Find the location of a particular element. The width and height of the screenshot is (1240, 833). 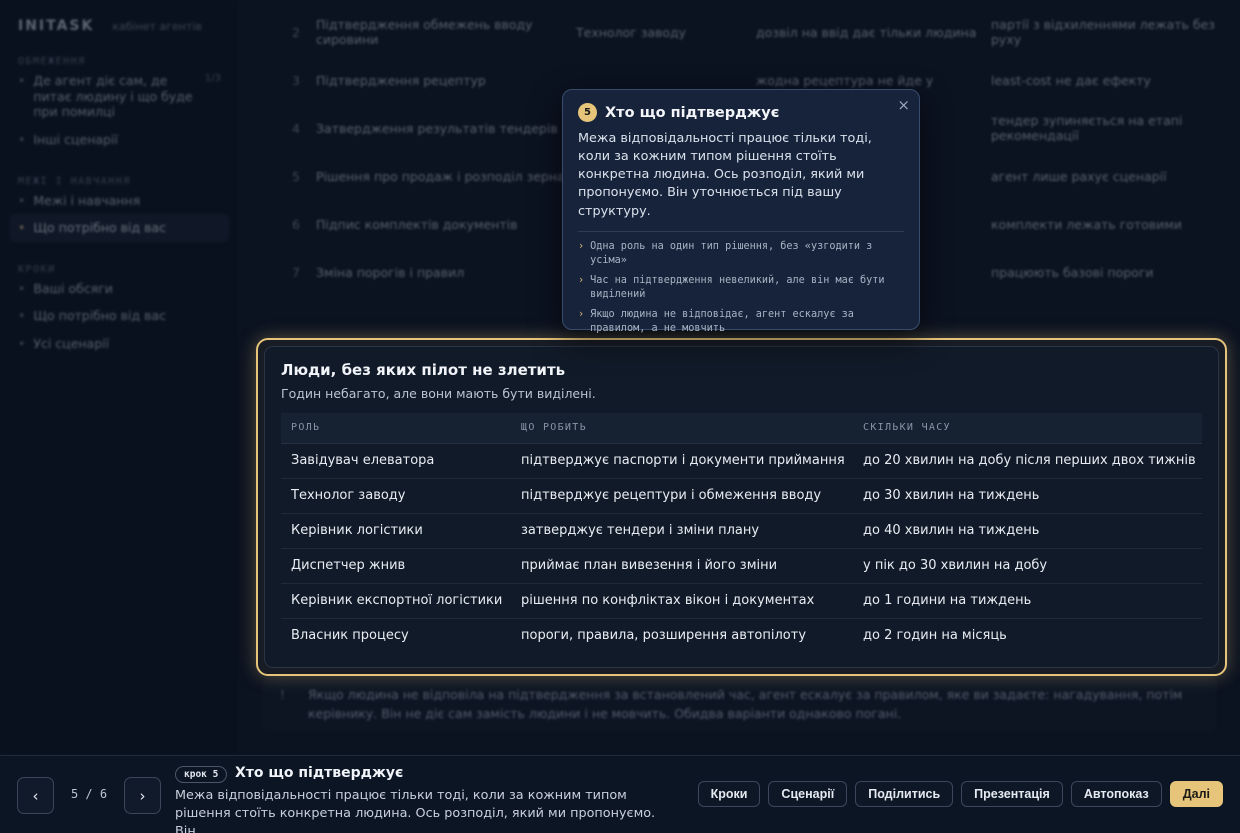

background-cell: 6 is located at coordinates (296, 224).